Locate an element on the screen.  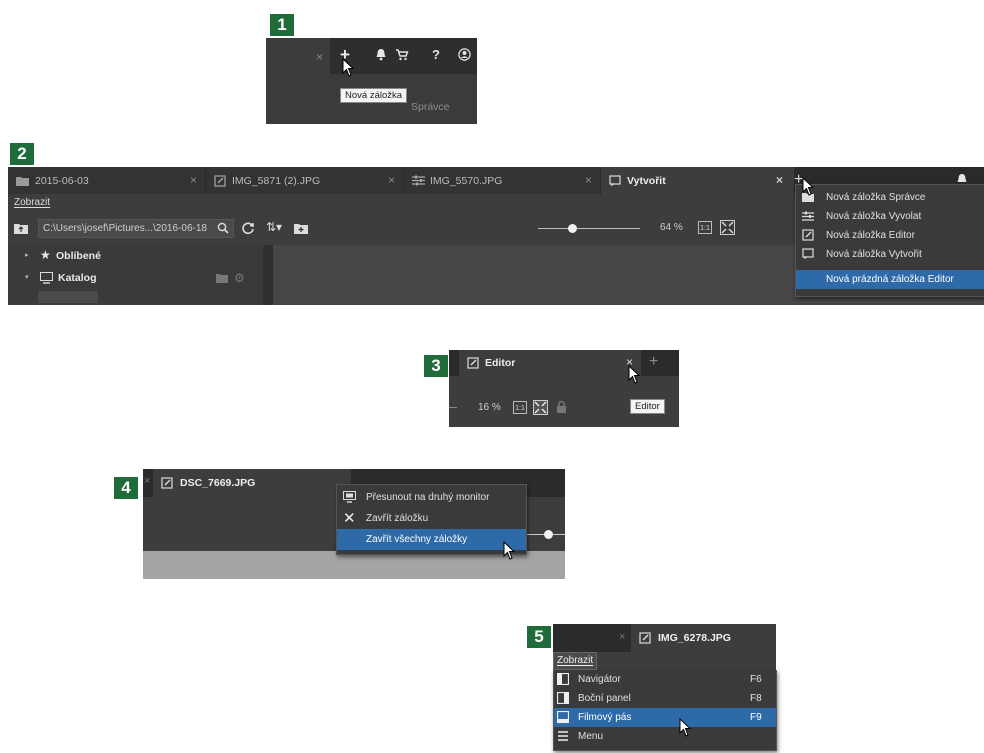
menu-item-label: Boční panel is located at coordinates (604, 698).